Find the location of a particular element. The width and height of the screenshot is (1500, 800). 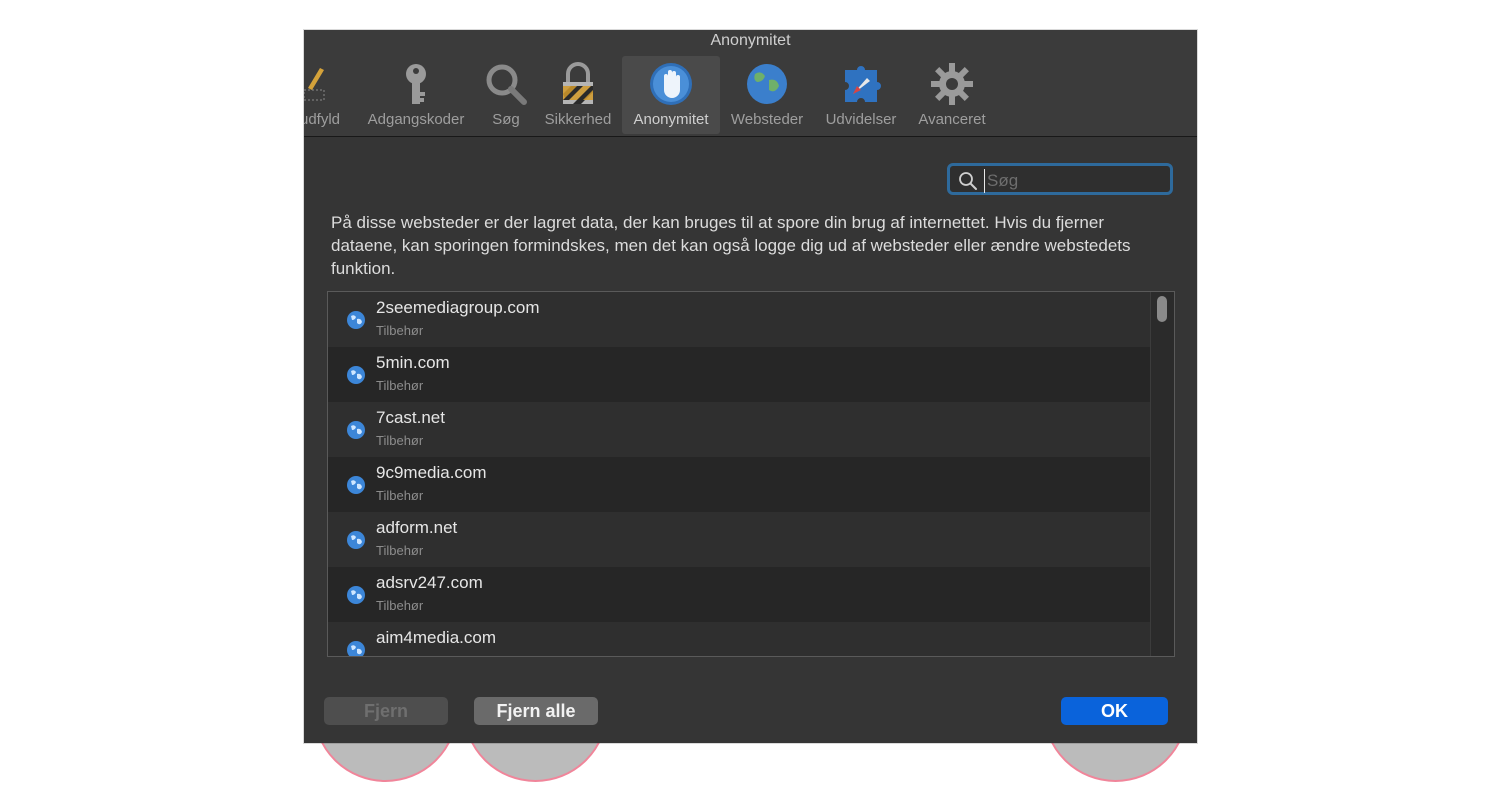

toolbar-item-advanced: Avanceret is located at coordinates (952, 95).